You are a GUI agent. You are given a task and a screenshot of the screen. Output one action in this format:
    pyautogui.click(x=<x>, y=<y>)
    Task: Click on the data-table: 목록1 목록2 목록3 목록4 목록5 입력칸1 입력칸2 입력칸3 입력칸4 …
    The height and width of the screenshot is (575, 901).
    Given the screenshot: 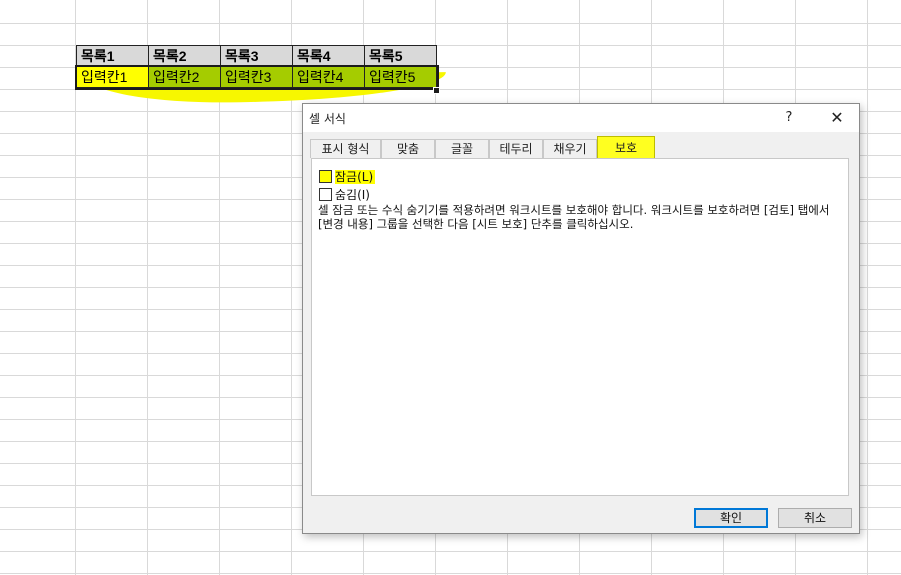 What is the action you would take?
    pyautogui.click(x=256, y=67)
    